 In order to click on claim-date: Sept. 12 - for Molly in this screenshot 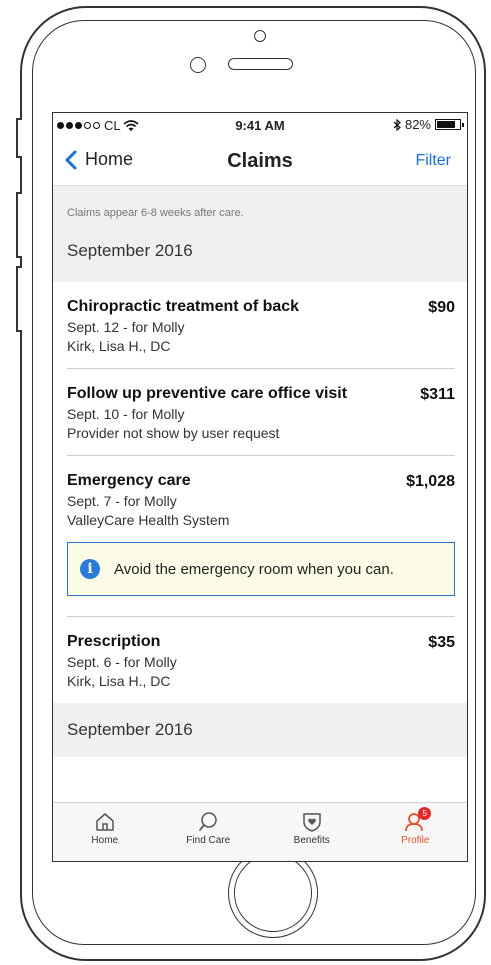, I will do `click(126, 327)`.